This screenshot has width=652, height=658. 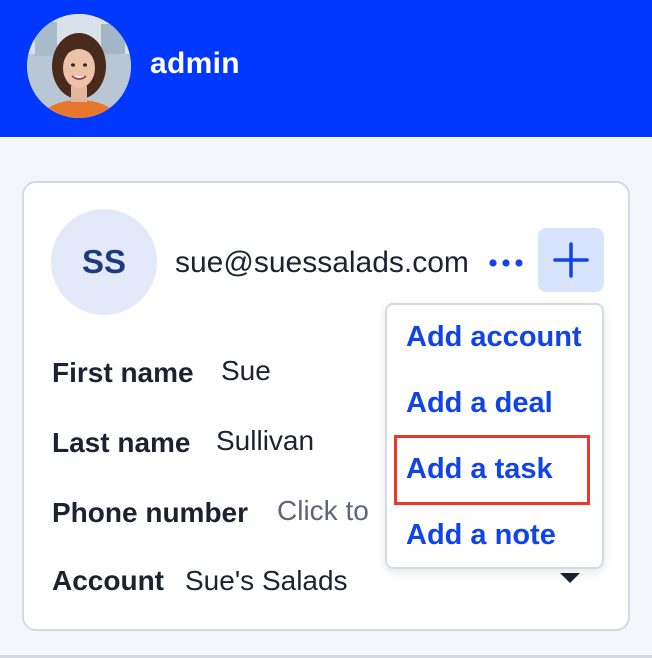 I want to click on phone-number-label: Phone number, so click(x=150, y=512).